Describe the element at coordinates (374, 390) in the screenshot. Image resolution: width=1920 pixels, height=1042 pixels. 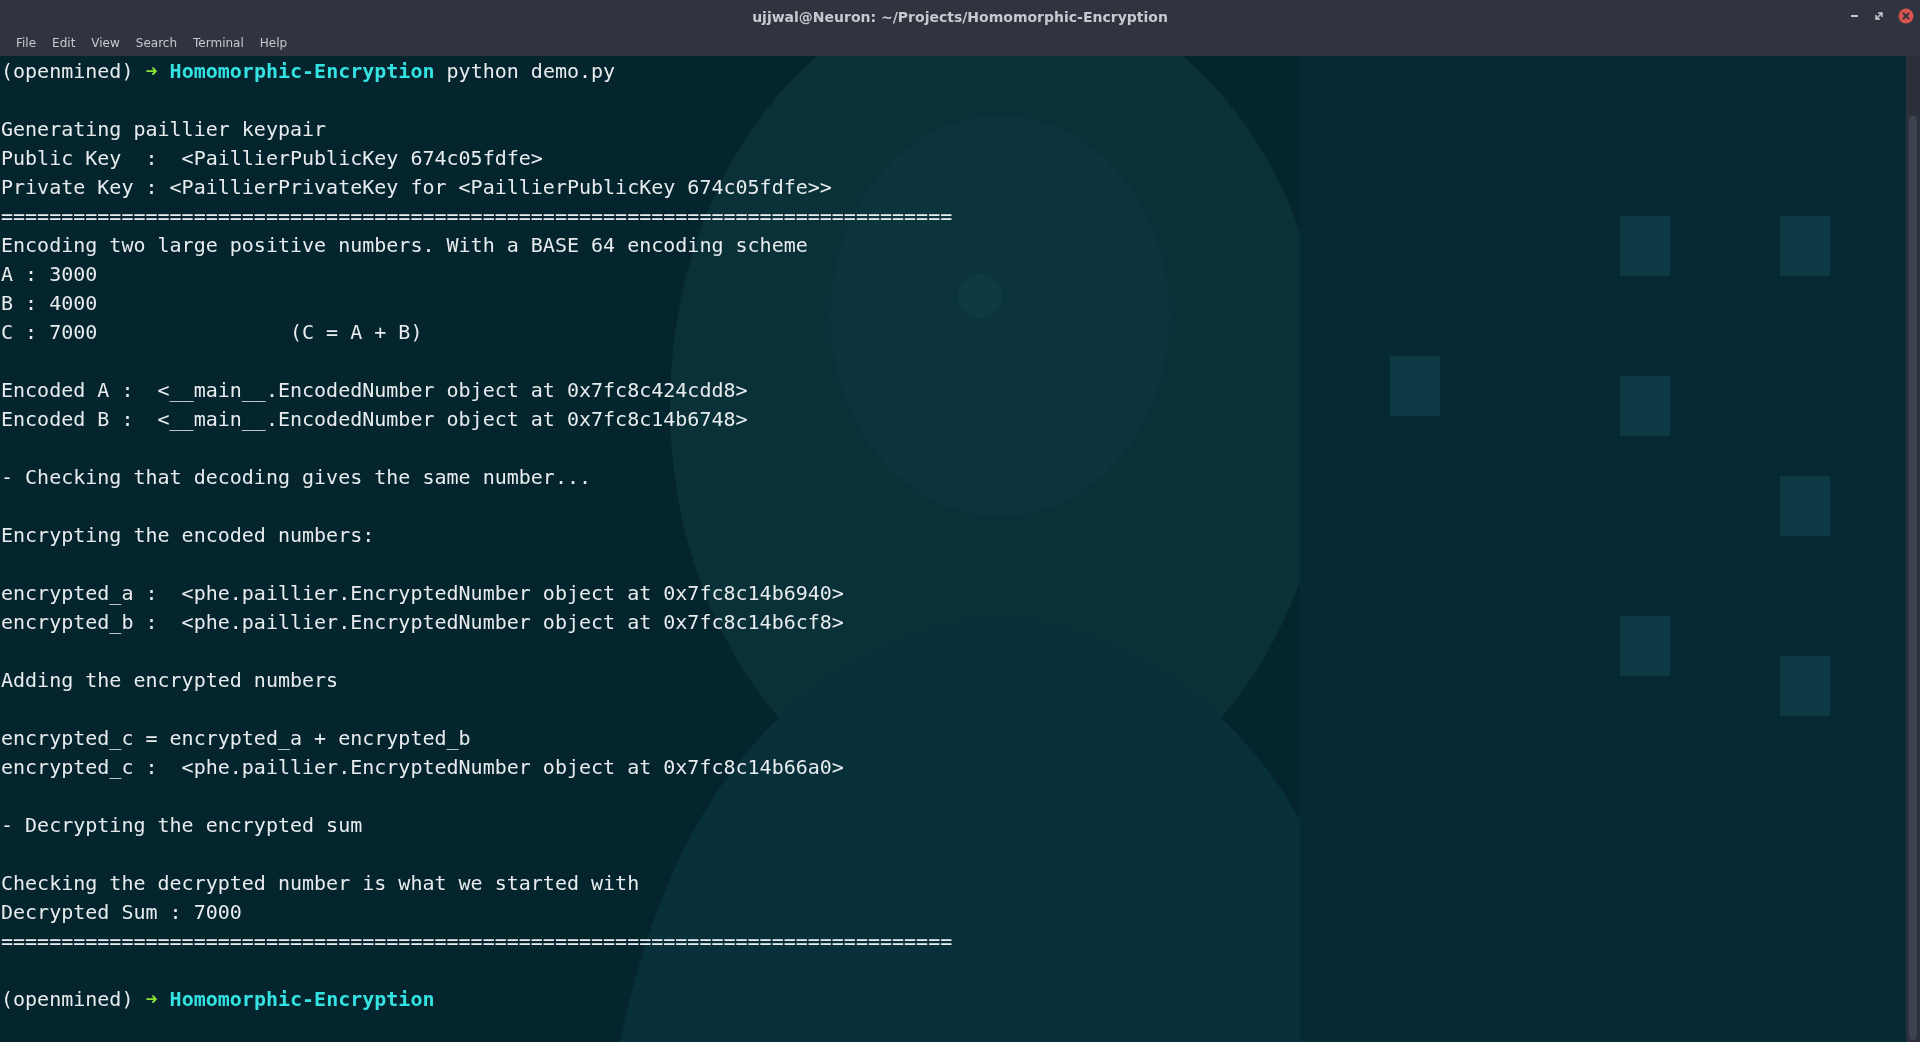
I see `output-line: Encoded A : <__main__.EncodedNumber object at 0x7fc8c424cdd8>` at that location.